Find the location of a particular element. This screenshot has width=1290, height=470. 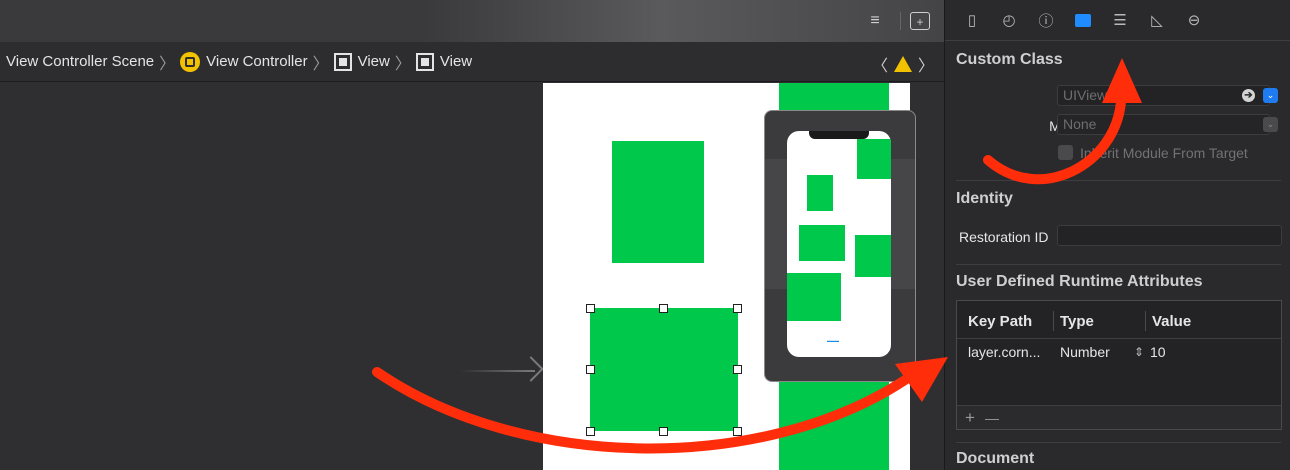

annotation-arrow-top is located at coordinates (1054, 141).